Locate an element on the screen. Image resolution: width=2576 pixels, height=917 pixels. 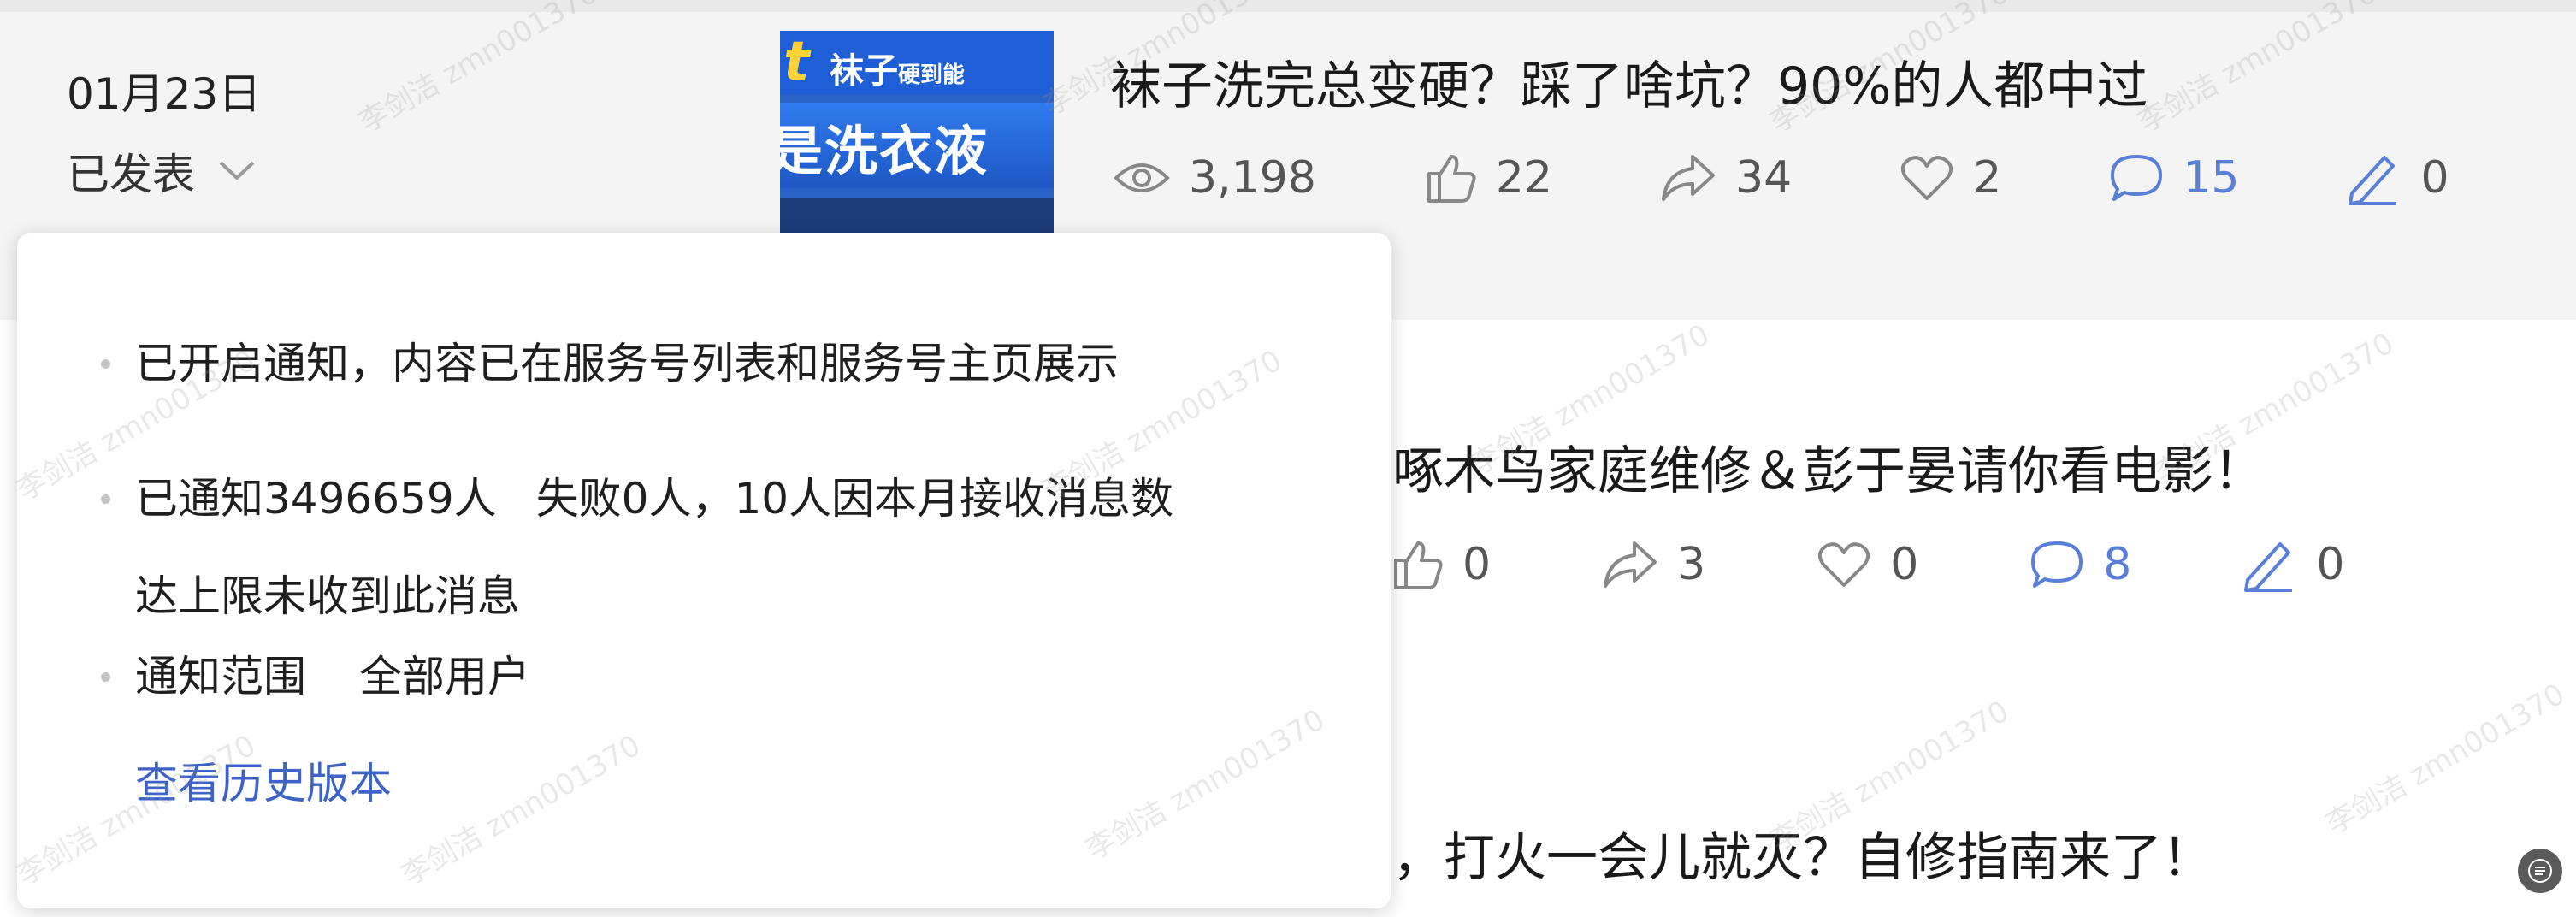
comments-count: 15 is located at coordinates (2211, 178).